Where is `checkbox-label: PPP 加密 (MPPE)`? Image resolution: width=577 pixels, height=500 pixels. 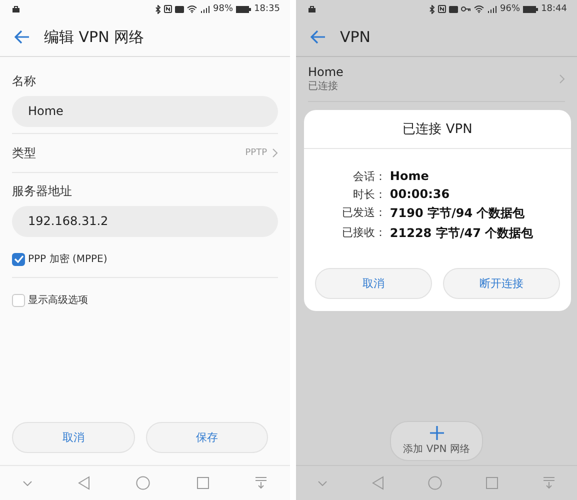
checkbox-label: PPP 加密 (MPPE) is located at coordinates (68, 259).